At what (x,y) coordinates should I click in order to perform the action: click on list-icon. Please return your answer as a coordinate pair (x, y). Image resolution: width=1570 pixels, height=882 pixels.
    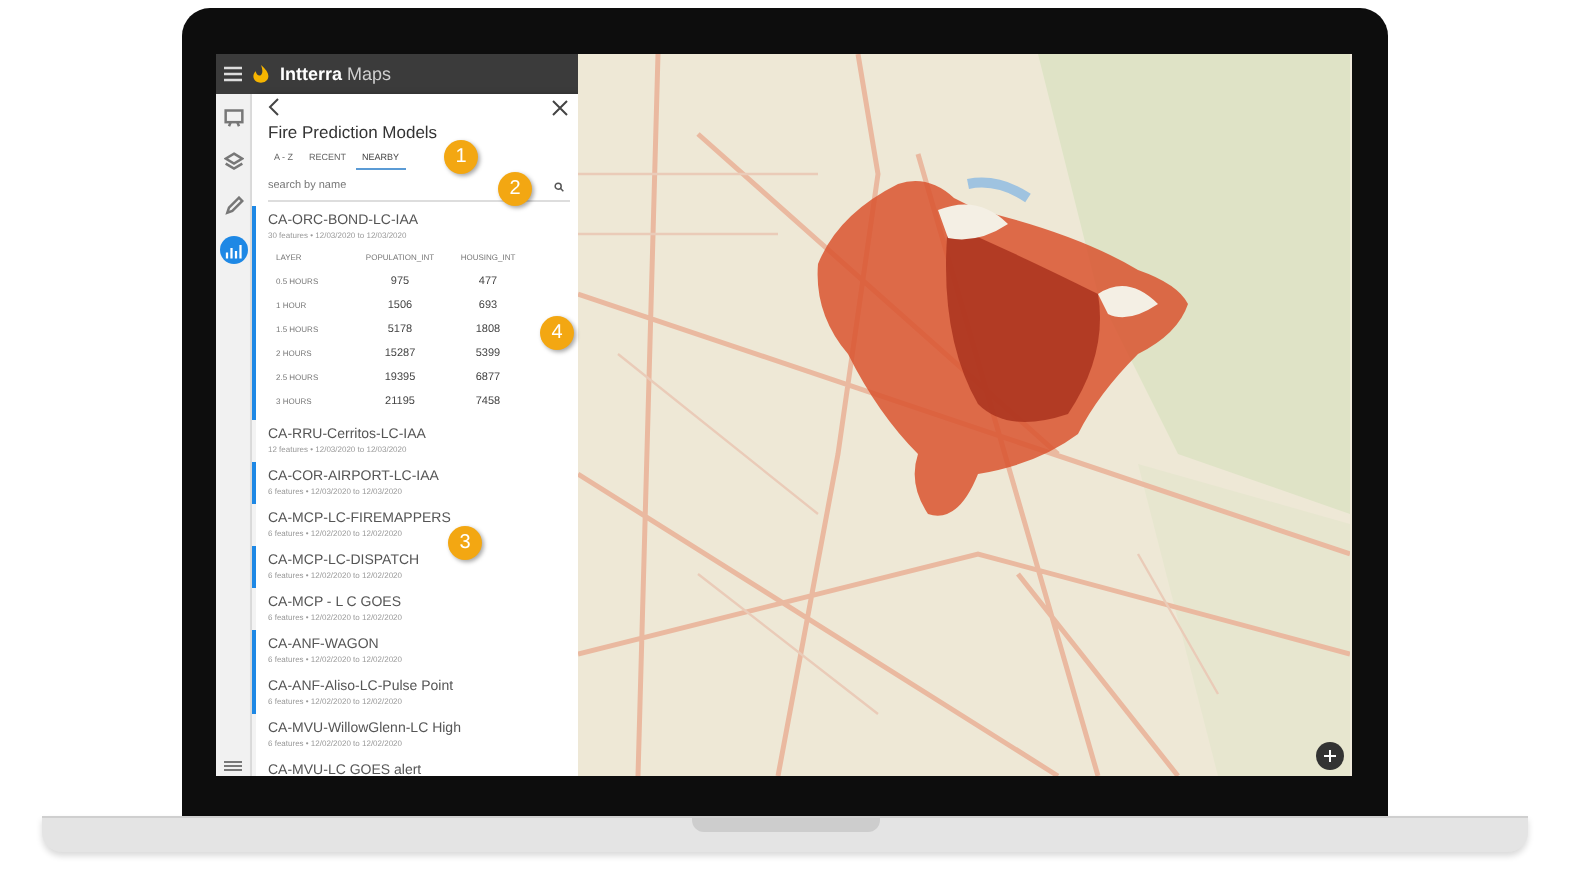
    Looking at the image, I should click on (233, 766).